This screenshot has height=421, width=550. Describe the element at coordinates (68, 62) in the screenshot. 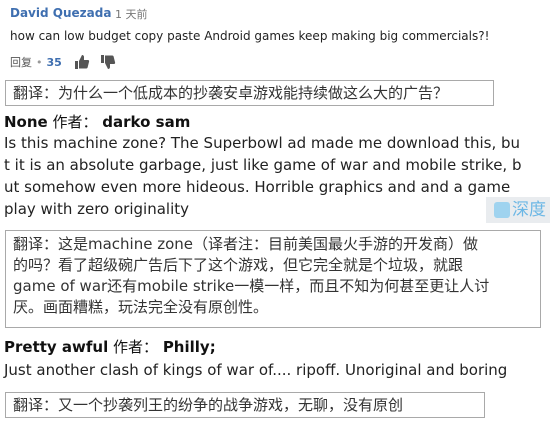

I see `comment-actions: 回复 • 35` at that location.